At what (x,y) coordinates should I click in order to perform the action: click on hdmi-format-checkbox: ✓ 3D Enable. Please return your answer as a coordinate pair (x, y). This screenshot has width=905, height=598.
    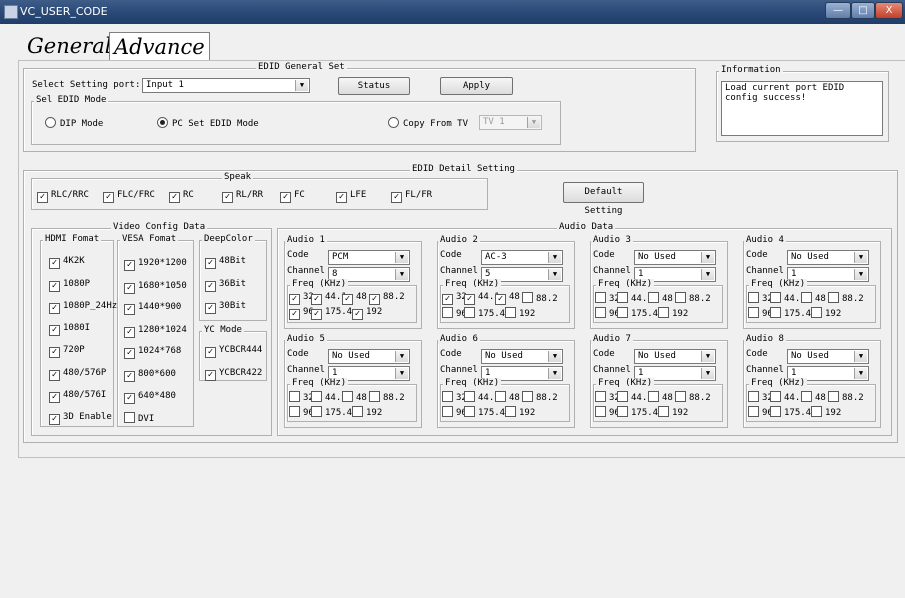
    Looking at the image, I should click on (80, 418).